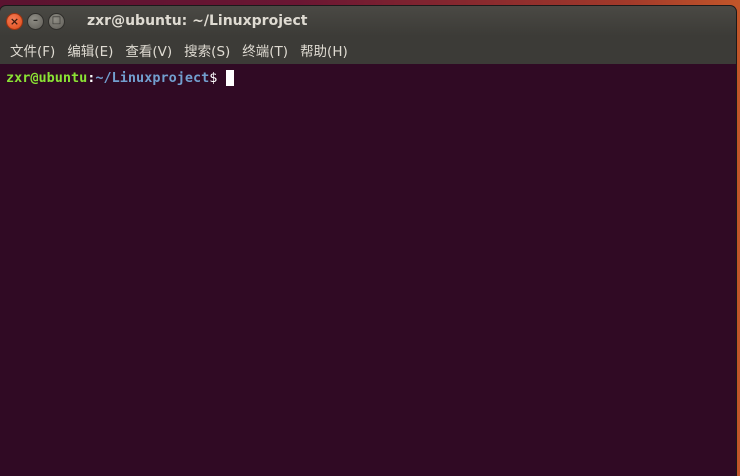 This screenshot has width=740, height=476. Describe the element at coordinates (197, 21) in the screenshot. I see `window-title: zxr@ubuntu: ~/Linuxproject` at that location.